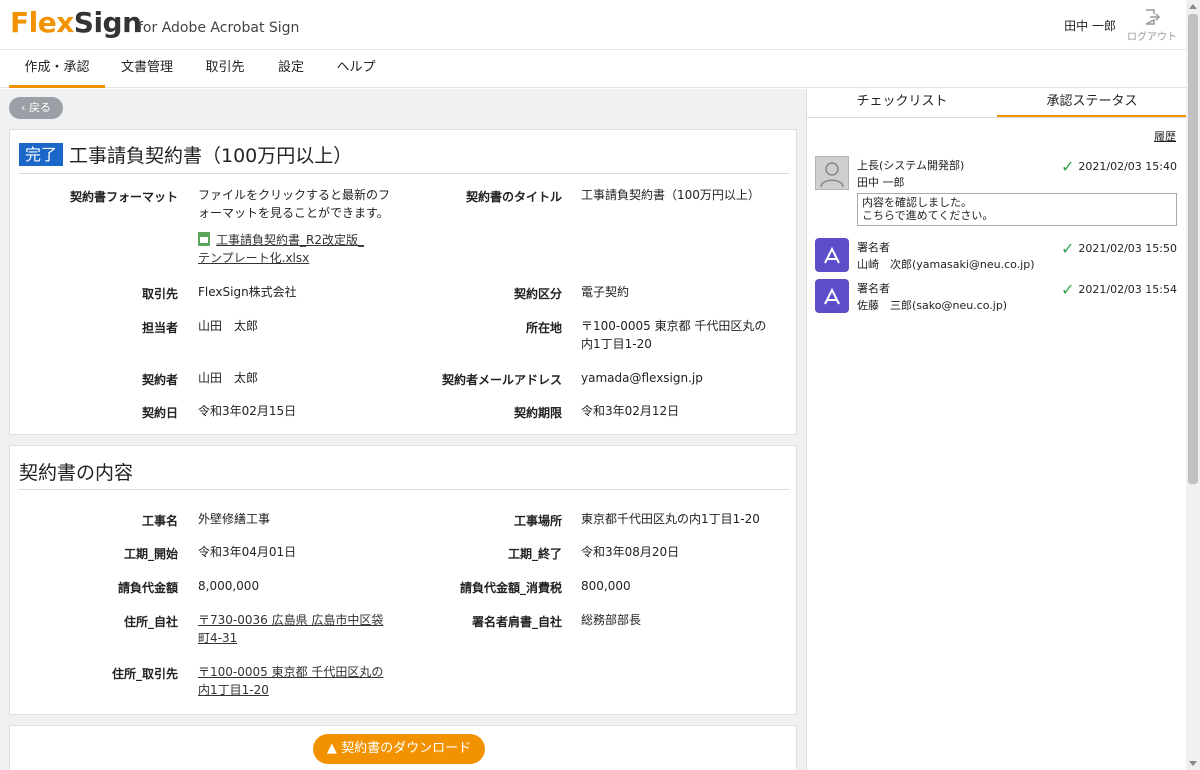 This screenshot has height=770, width=1200. What do you see at coordinates (228, 326) in the screenshot?
I see `person-value: 山田 太郎` at bounding box center [228, 326].